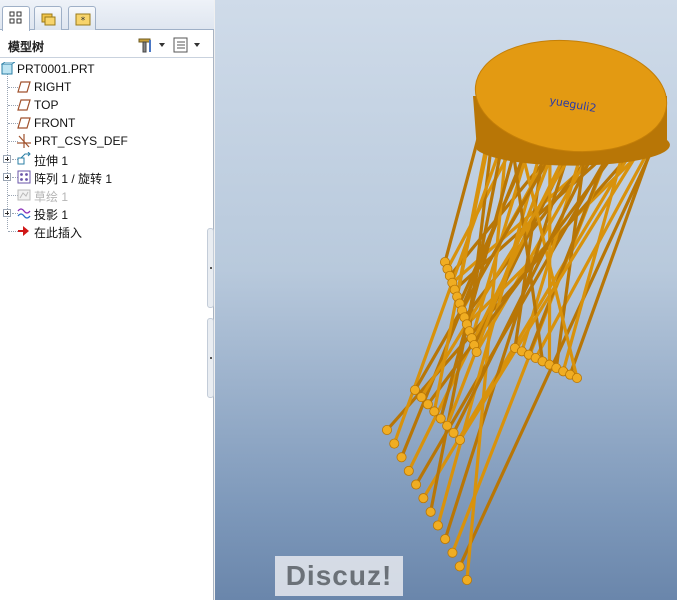 The width and height of the screenshot is (677, 600). What do you see at coordinates (339, 576) in the screenshot?
I see `watermark: Discuz!` at bounding box center [339, 576].